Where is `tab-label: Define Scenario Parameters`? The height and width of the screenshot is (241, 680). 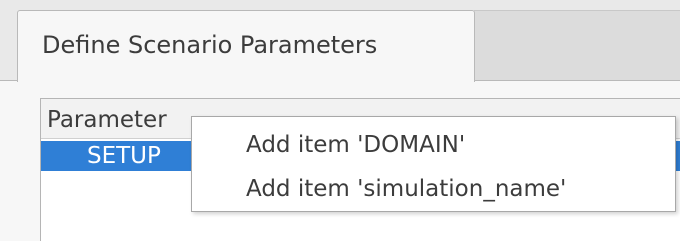 tab-label: Define Scenario Parameters is located at coordinates (210, 45).